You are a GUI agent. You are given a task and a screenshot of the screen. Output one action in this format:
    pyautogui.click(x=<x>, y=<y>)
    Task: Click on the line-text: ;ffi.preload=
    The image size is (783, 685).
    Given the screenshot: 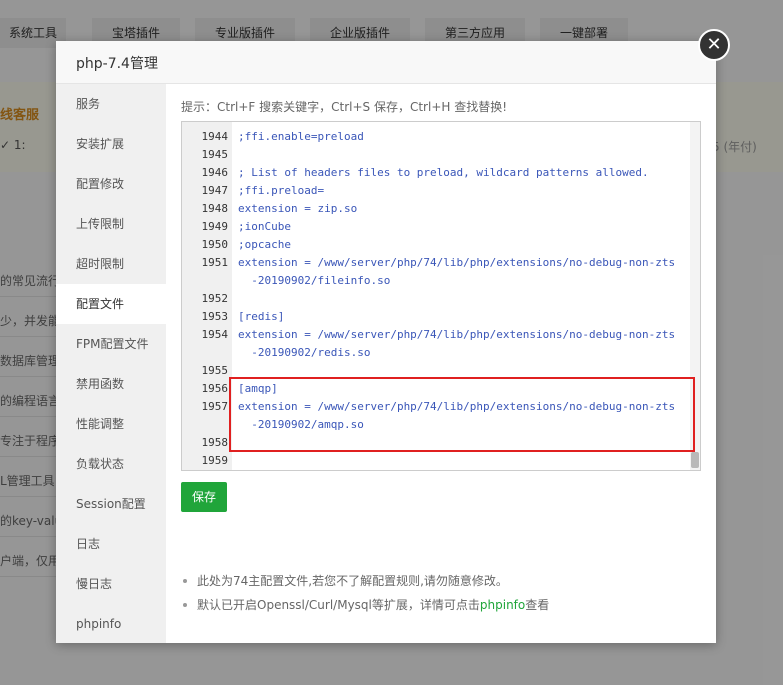 What is the action you would take?
    pyautogui.click(x=281, y=190)
    